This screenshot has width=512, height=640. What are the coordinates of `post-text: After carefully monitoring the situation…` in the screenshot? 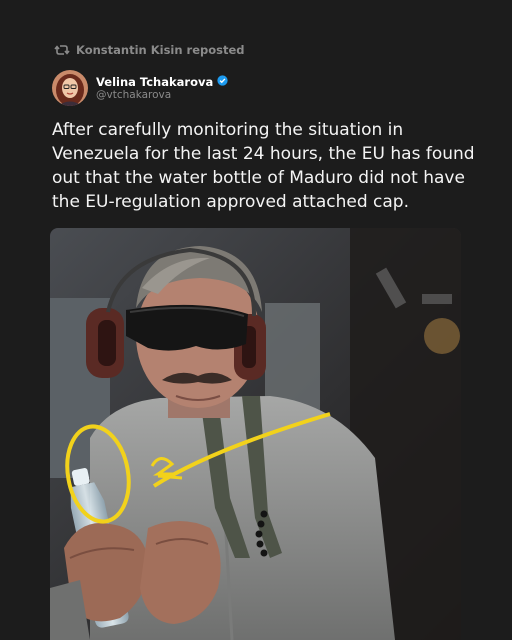 It's located at (263, 166).